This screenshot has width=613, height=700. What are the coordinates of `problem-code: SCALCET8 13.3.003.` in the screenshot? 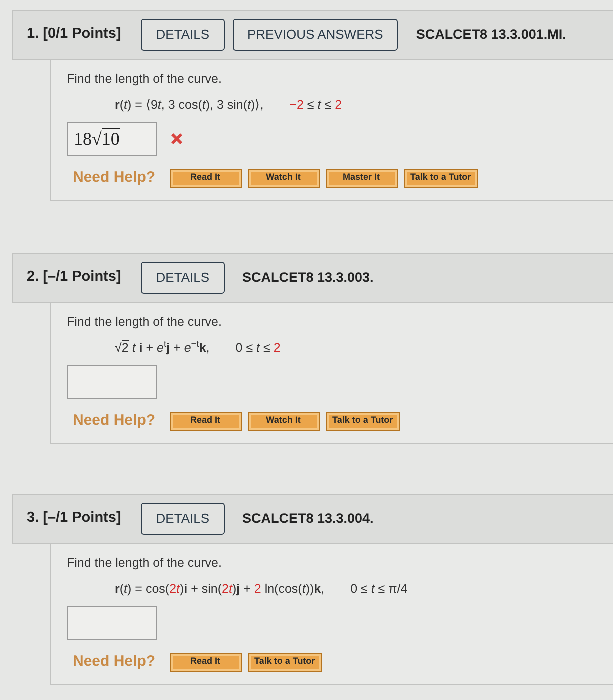 It's located at (308, 277).